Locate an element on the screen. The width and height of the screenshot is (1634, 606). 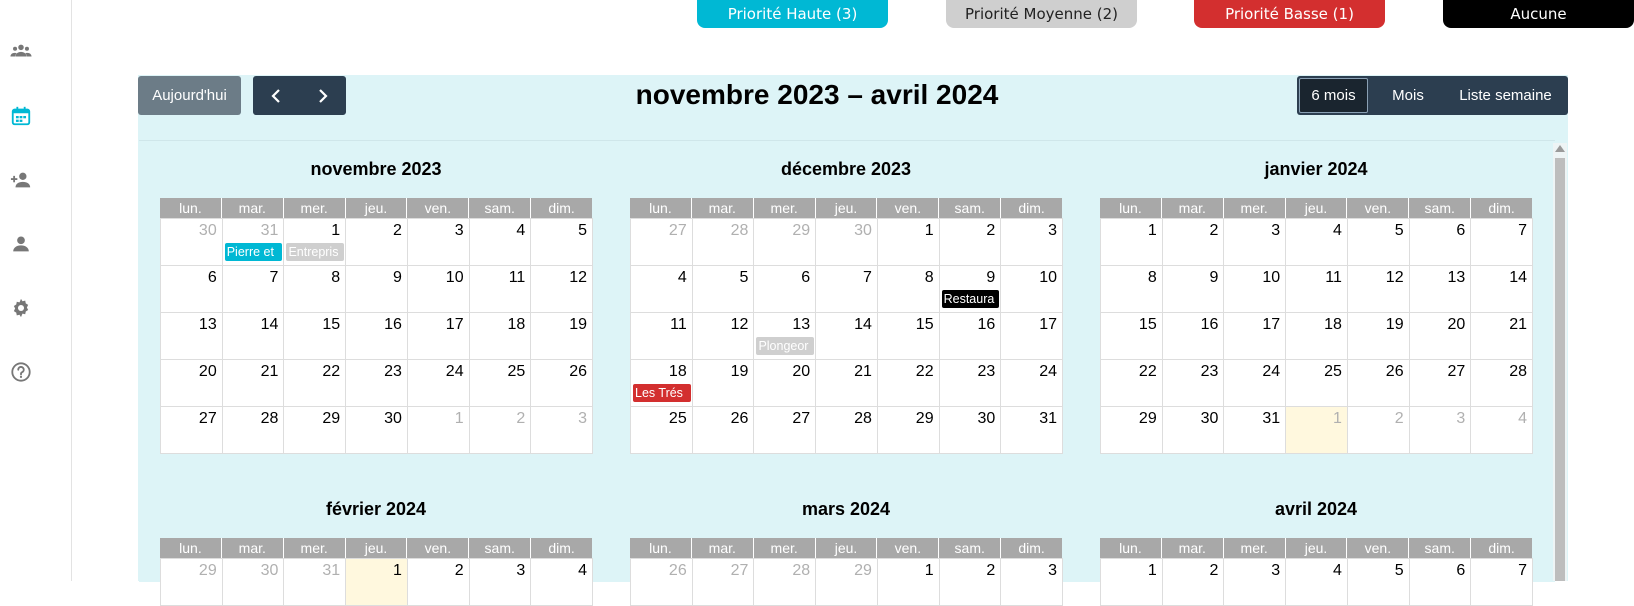
view-6-months-button: 6 mois is located at coordinates (1333, 95).